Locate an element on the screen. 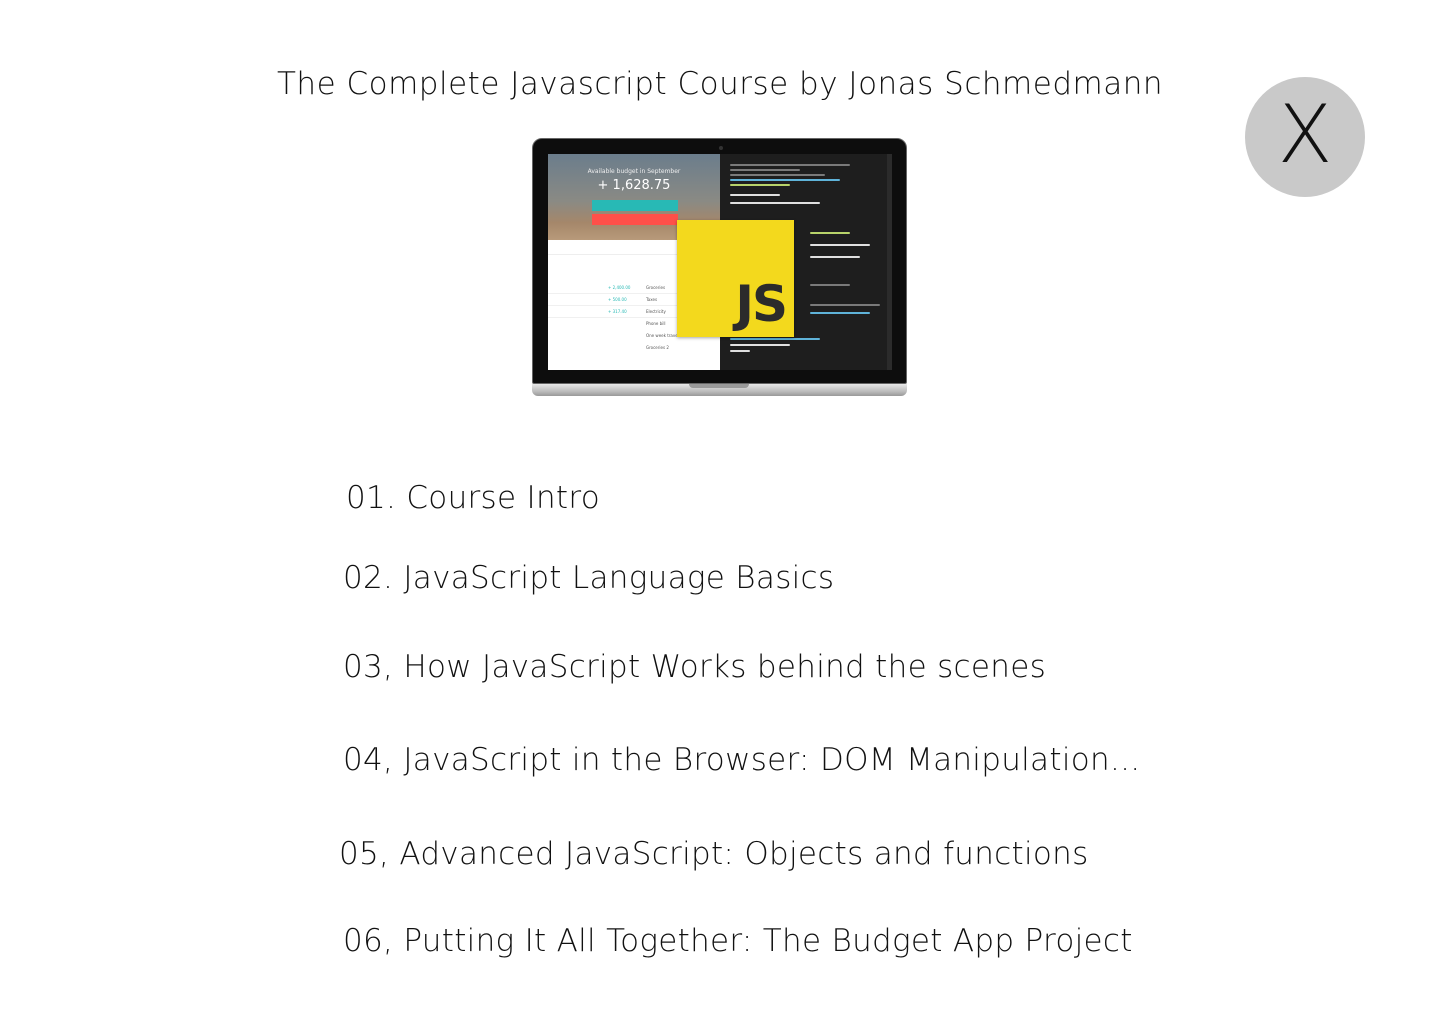 The image size is (1440, 1024). income-value: + 500.00 is located at coordinates (617, 299).